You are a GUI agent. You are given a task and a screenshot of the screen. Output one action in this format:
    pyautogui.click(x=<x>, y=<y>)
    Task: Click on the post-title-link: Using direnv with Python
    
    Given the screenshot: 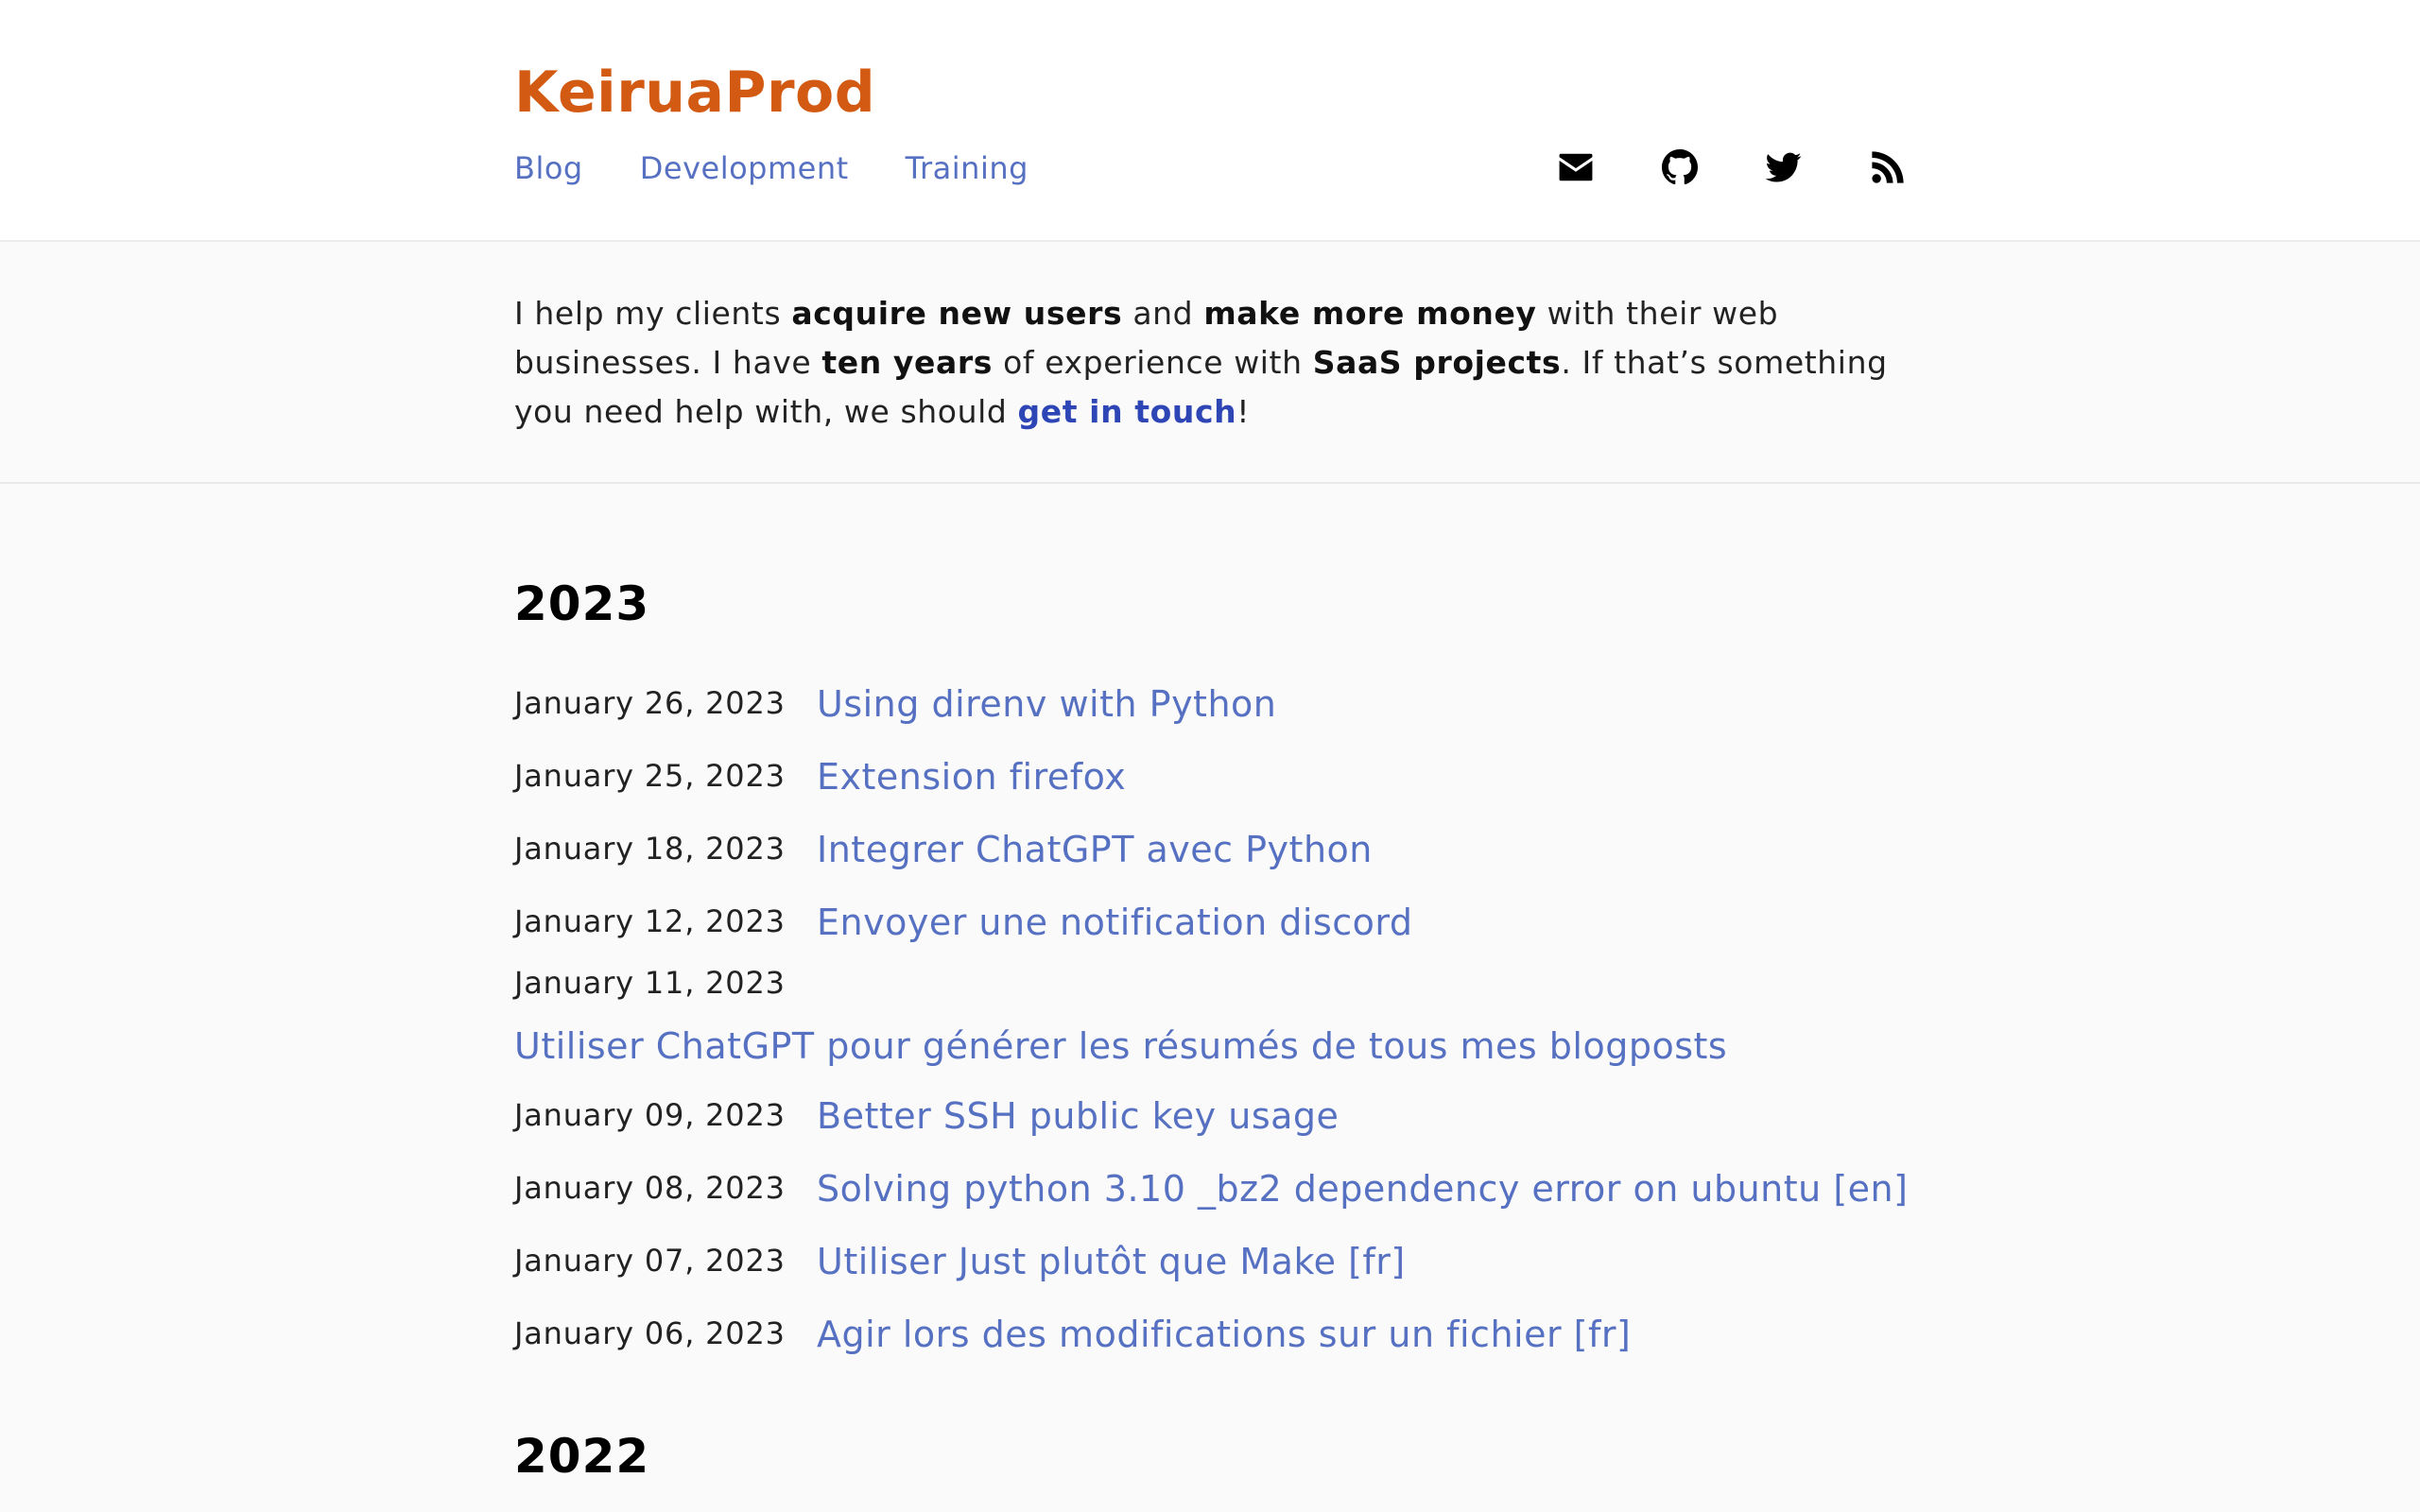 What is the action you would take?
    pyautogui.click(x=1046, y=704)
    